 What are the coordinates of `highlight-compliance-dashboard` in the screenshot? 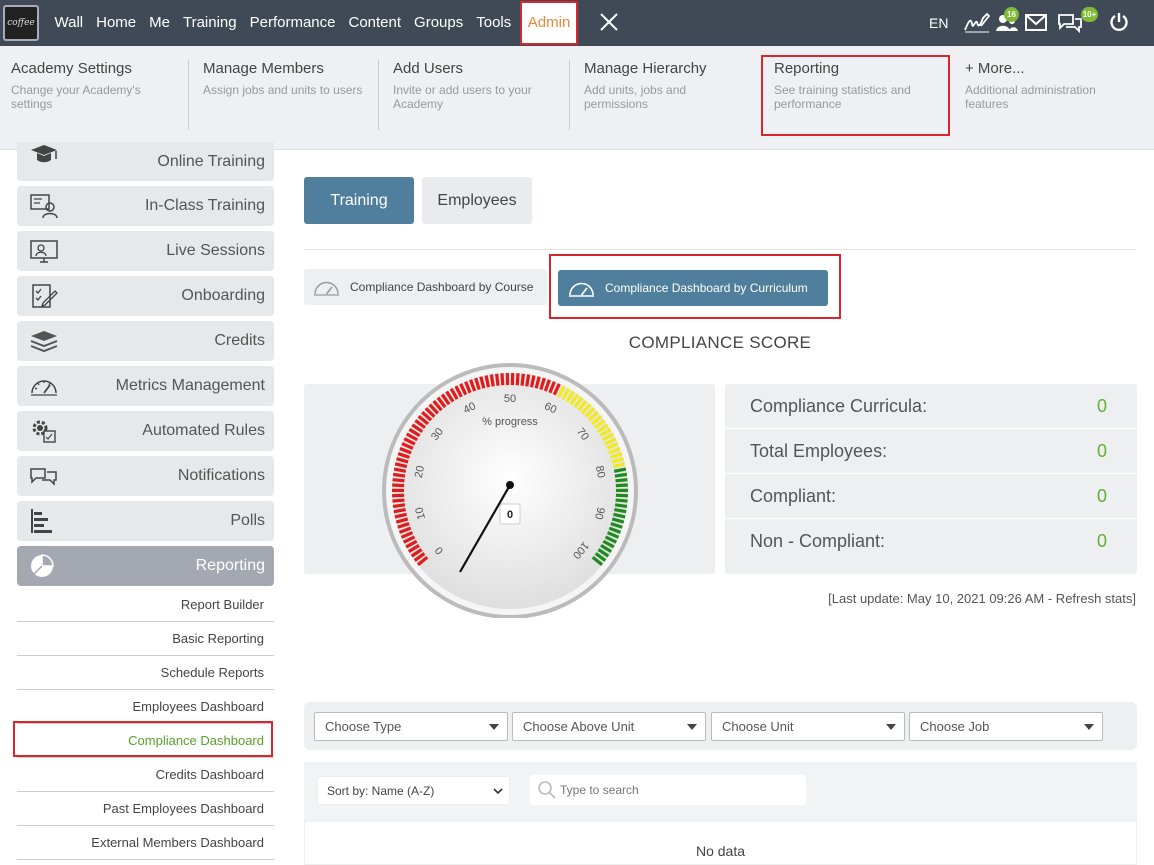 It's located at (143, 739).